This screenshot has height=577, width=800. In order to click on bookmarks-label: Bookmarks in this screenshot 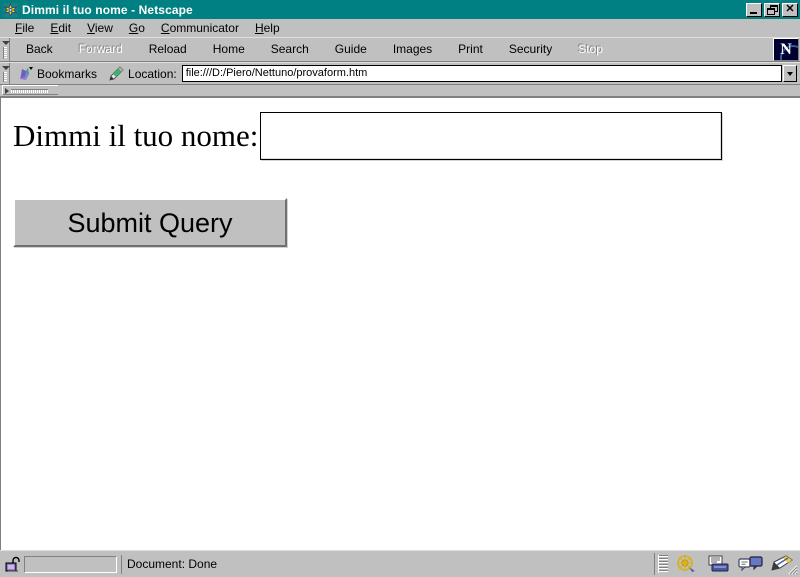, I will do `click(67, 73)`.